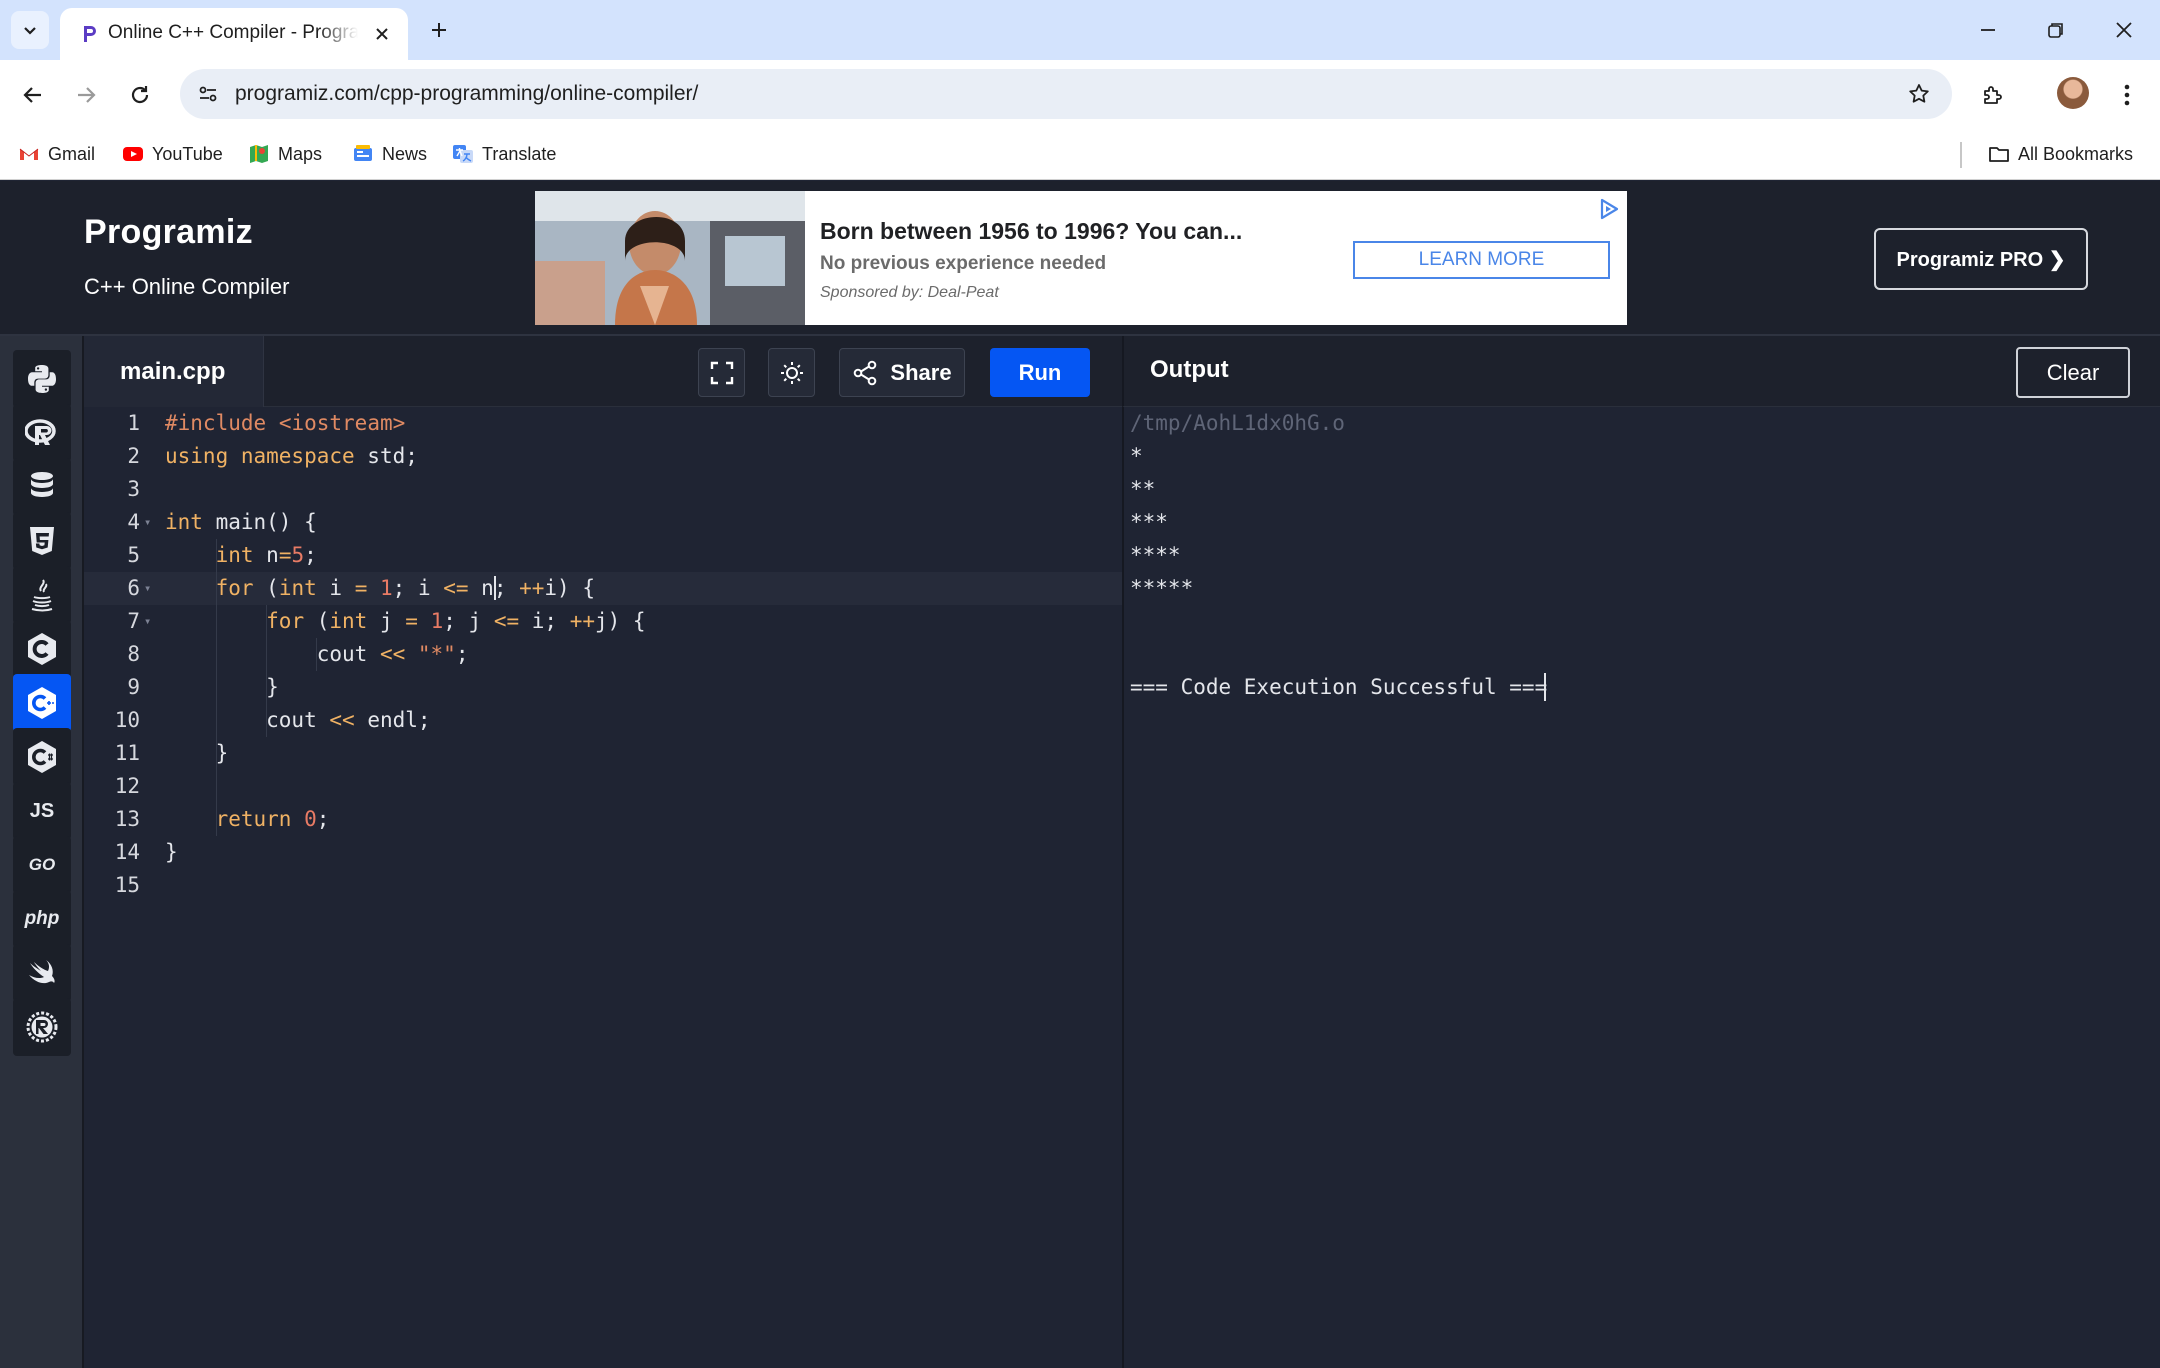  Describe the element at coordinates (382, 34) in the screenshot. I see `tab-close-button` at that location.